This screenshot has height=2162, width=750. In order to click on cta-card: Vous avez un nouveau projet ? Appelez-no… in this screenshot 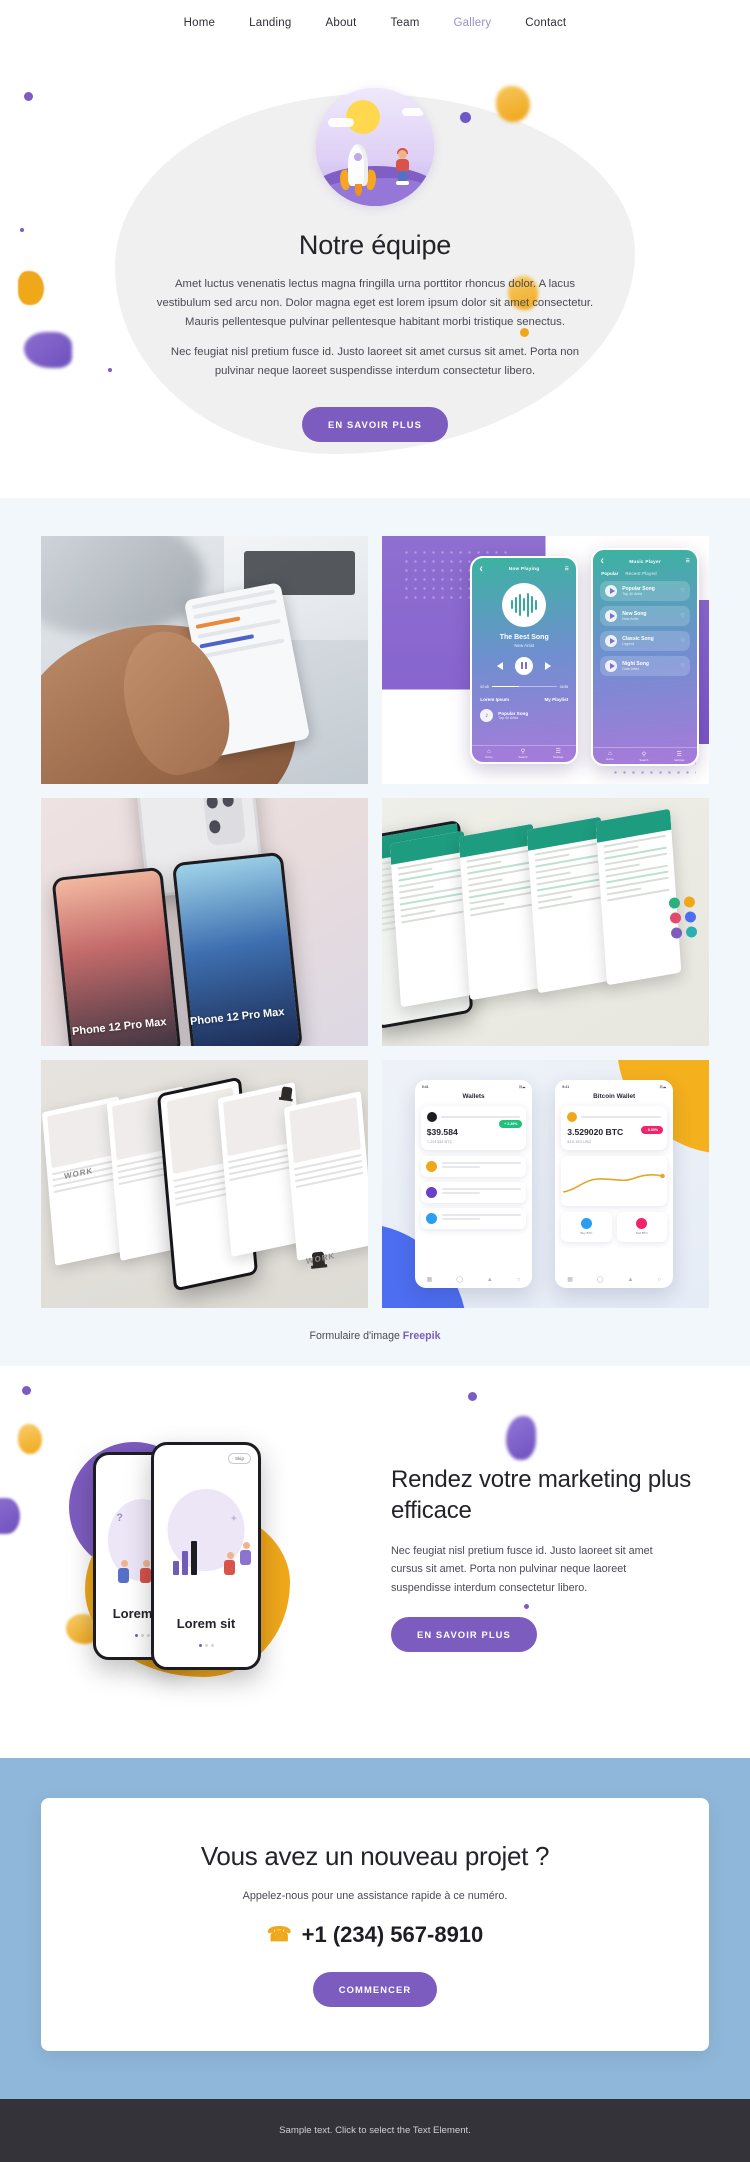, I will do `click(375, 1924)`.